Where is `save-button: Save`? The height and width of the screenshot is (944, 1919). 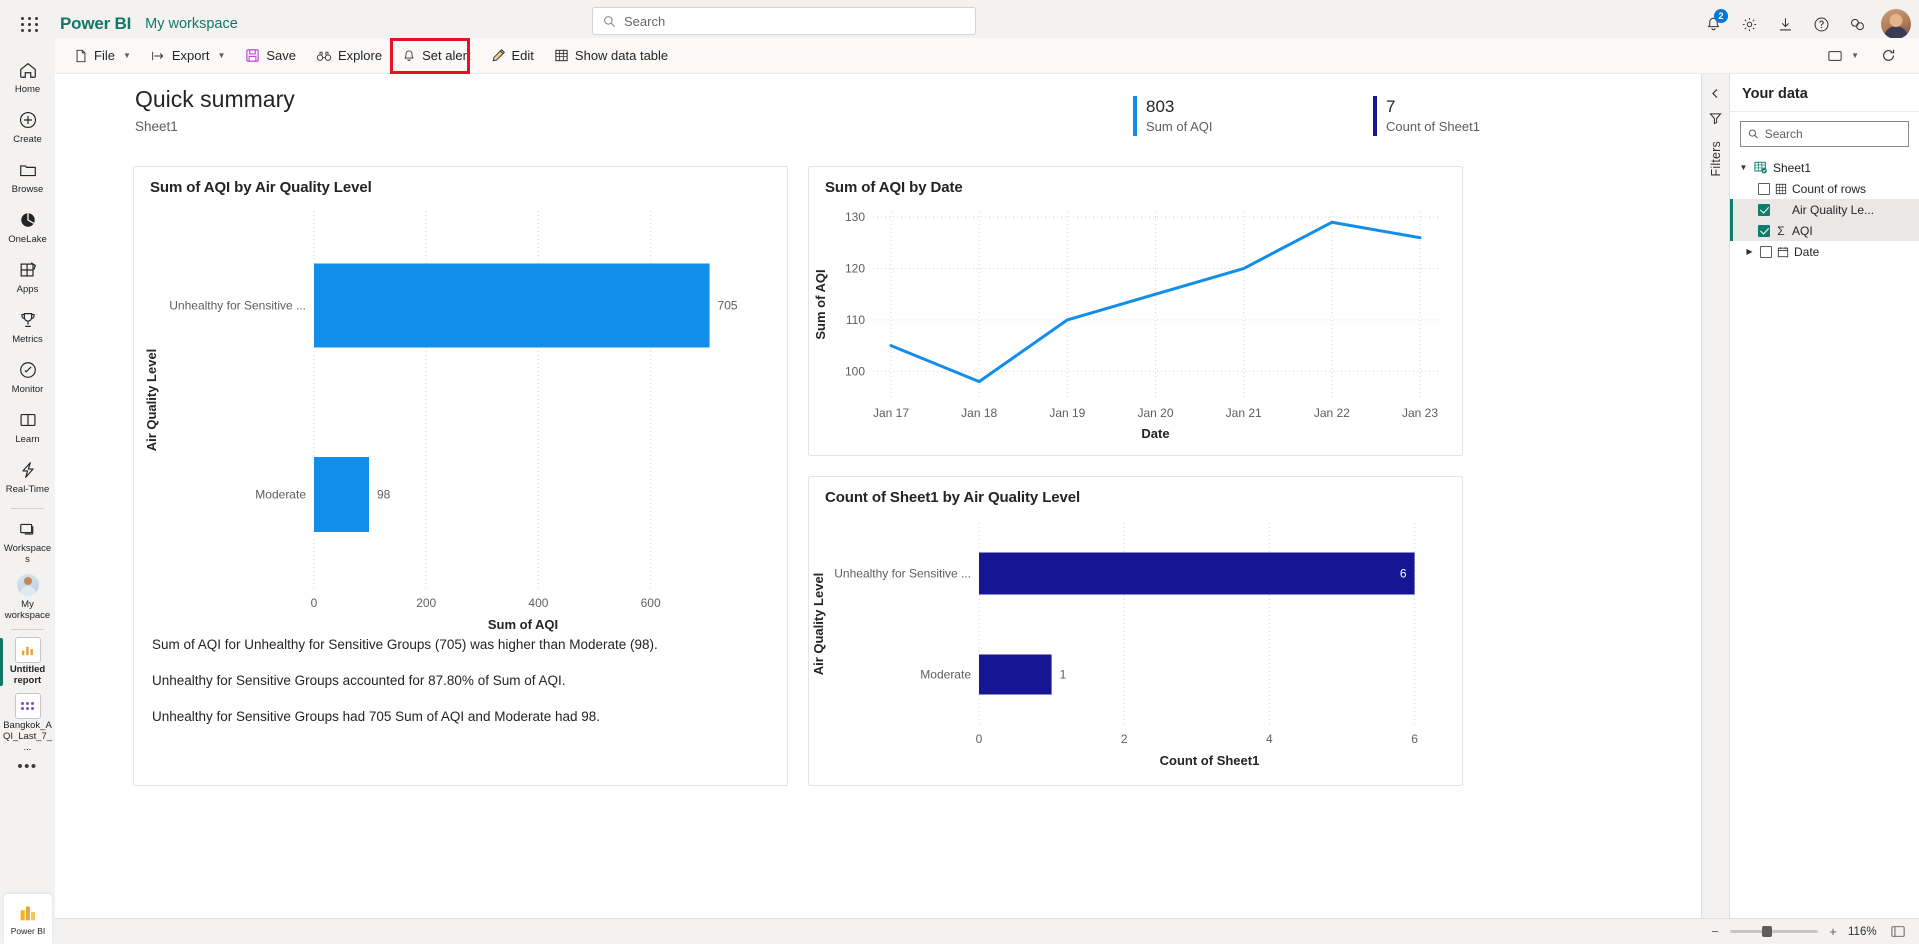 save-button: Save is located at coordinates (270, 56).